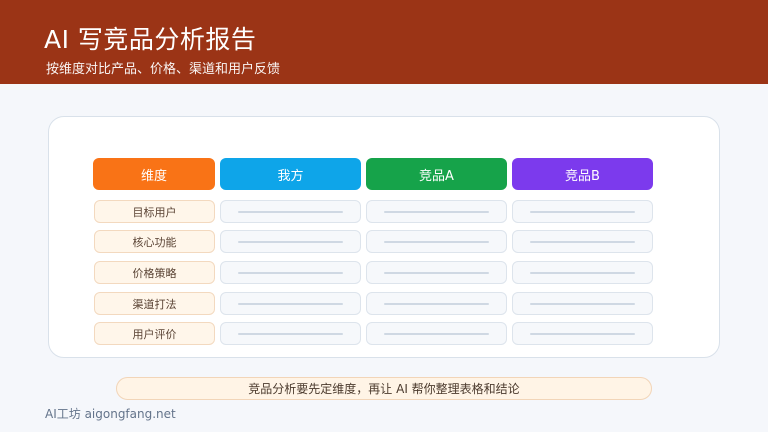 This screenshot has width=768, height=432. What do you see at coordinates (163, 69) in the screenshot?
I see `page-subtitle: 按维度对比产品、价格、渠道和用户反馈` at bounding box center [163, 69].